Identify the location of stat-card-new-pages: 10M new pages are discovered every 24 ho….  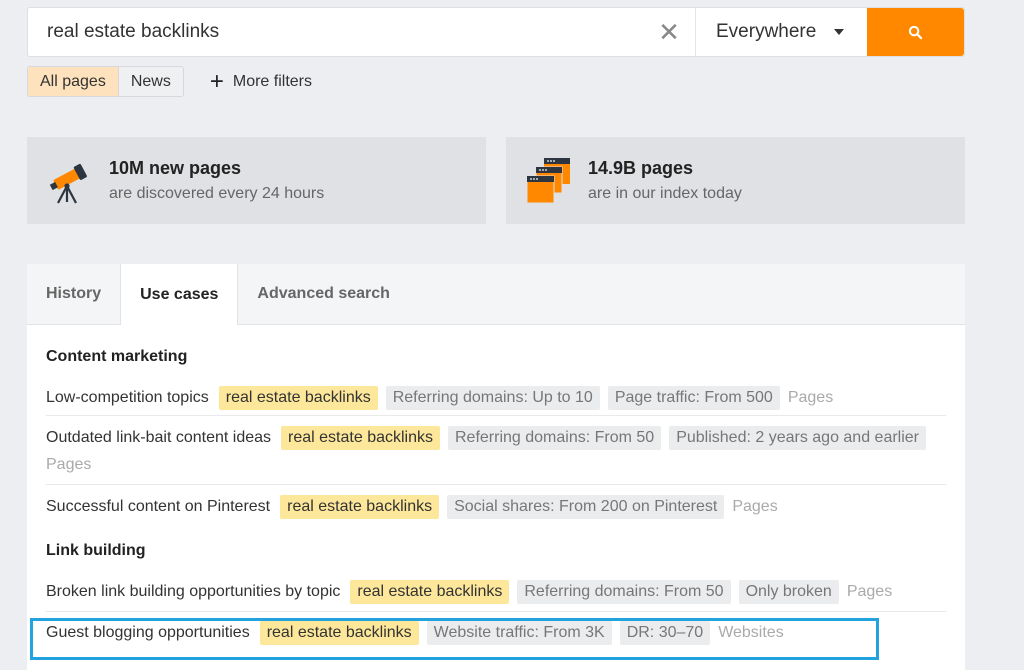
(256, 180).